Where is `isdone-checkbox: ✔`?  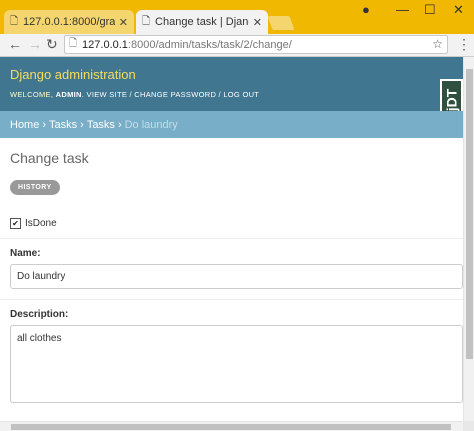
isdone-checkbox: ✔ is located at coordinates (15, 223).